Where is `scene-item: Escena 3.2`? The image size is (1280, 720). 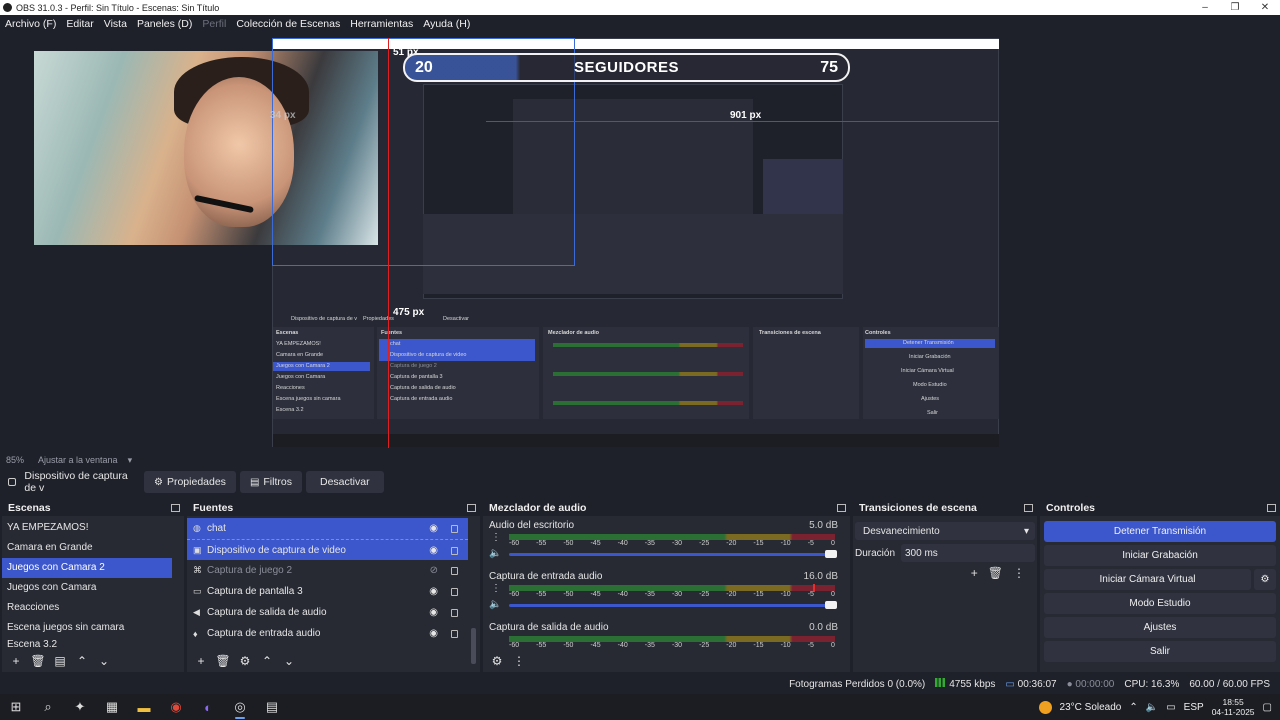
scene-item: Escena 3.2 is located at coordinates (87, 643).